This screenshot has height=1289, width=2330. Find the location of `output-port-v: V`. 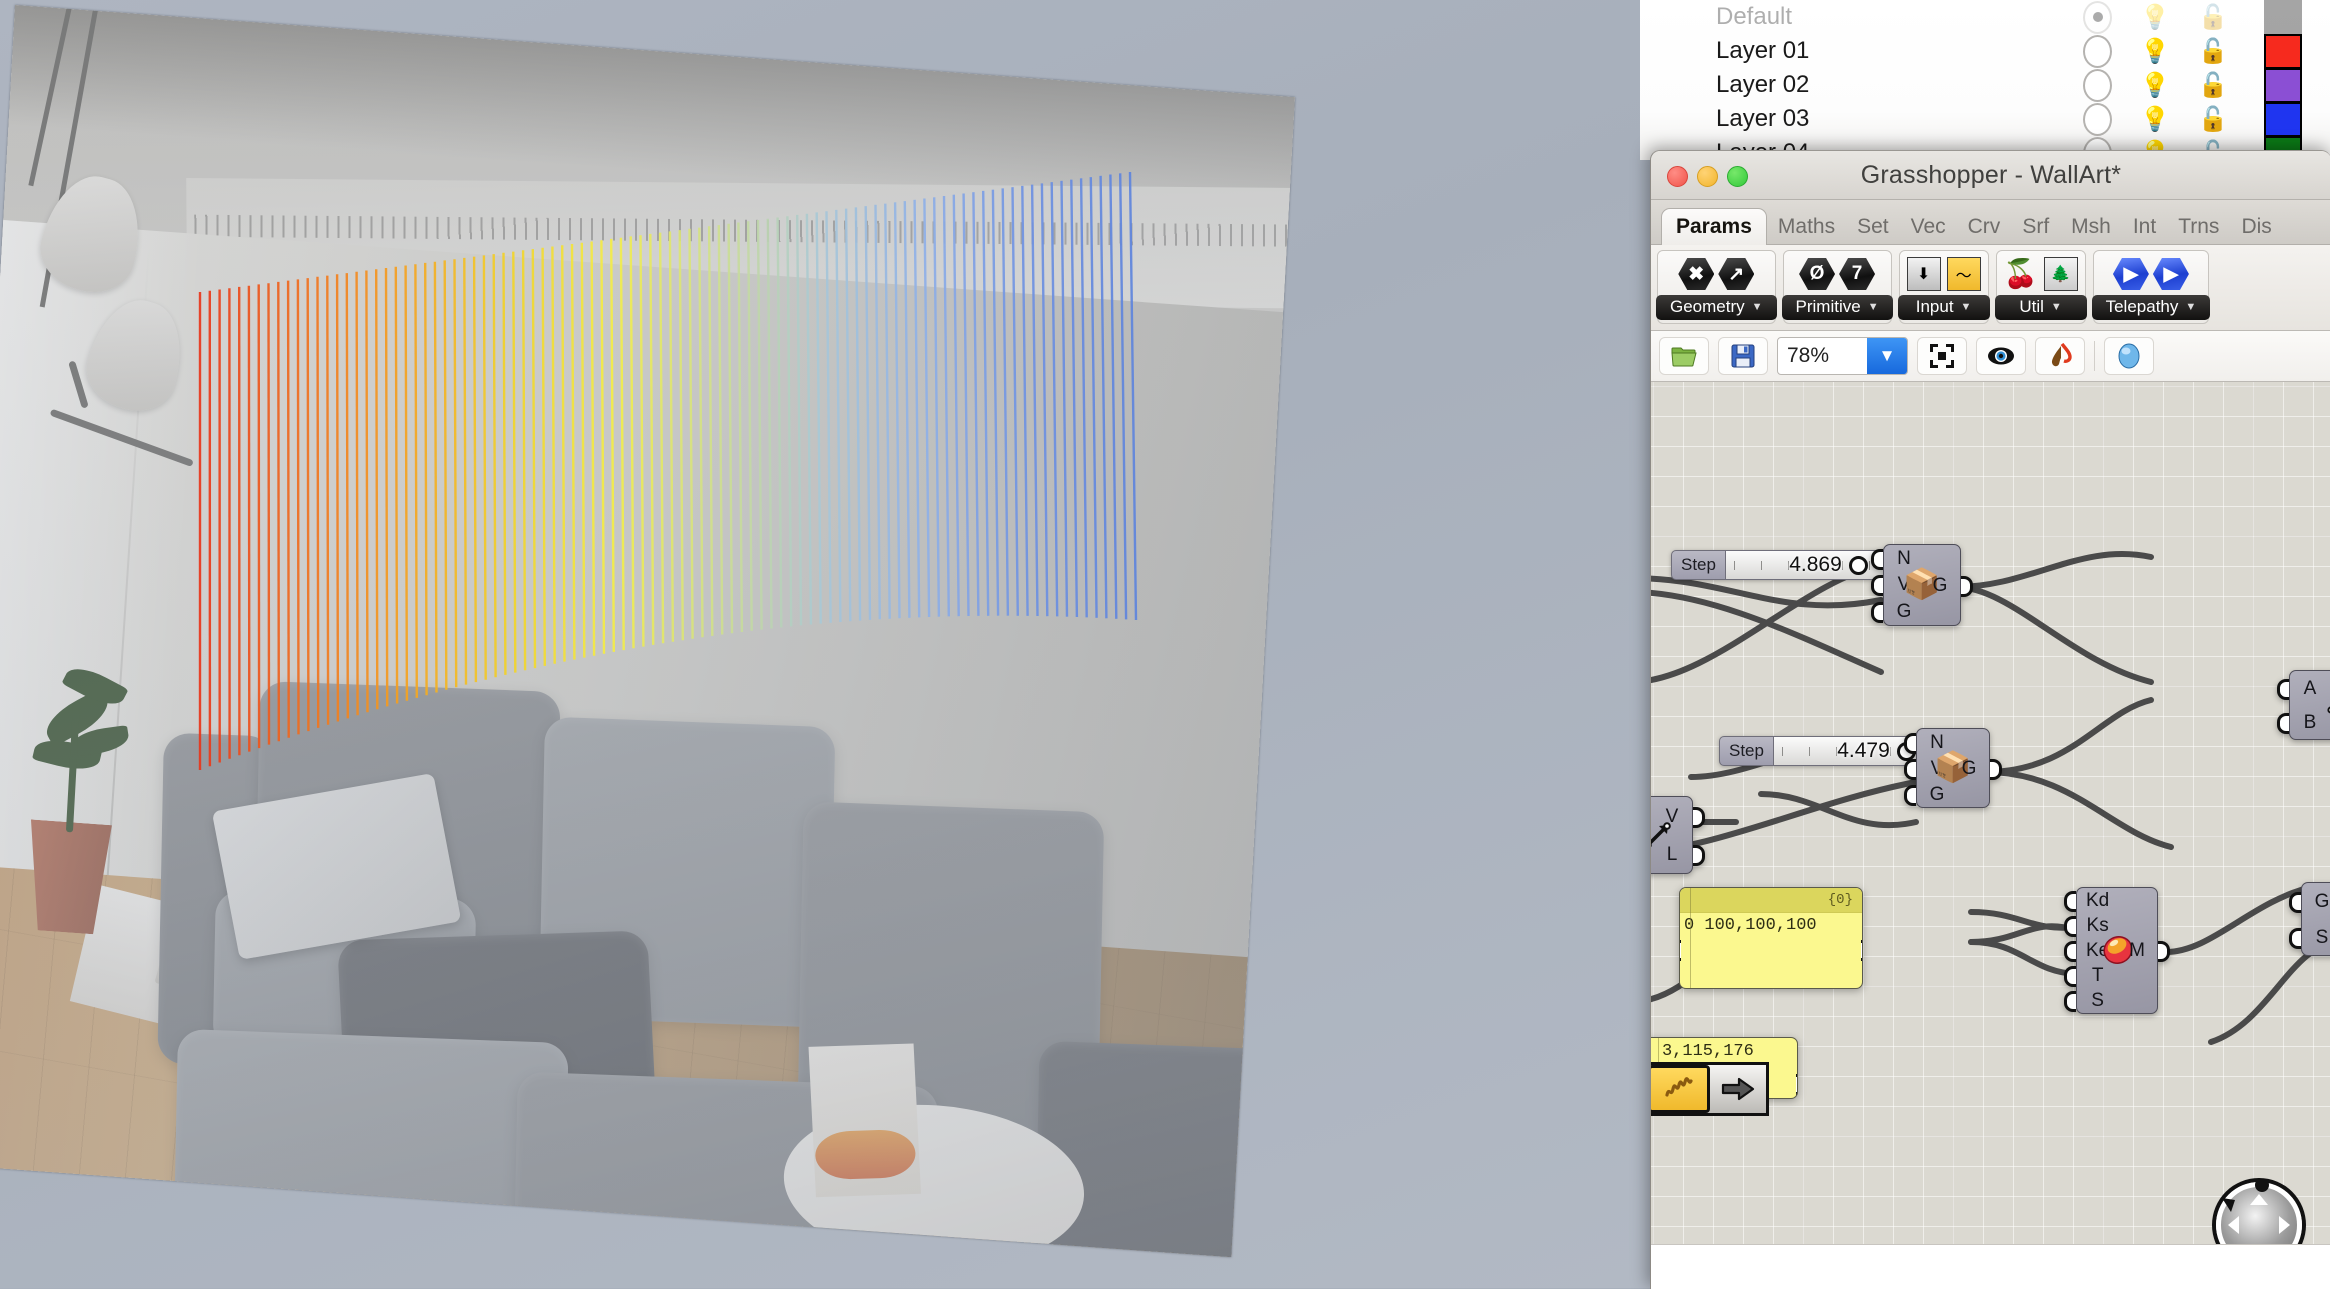

output-port-v: V is located at coordinates (1672, 816).